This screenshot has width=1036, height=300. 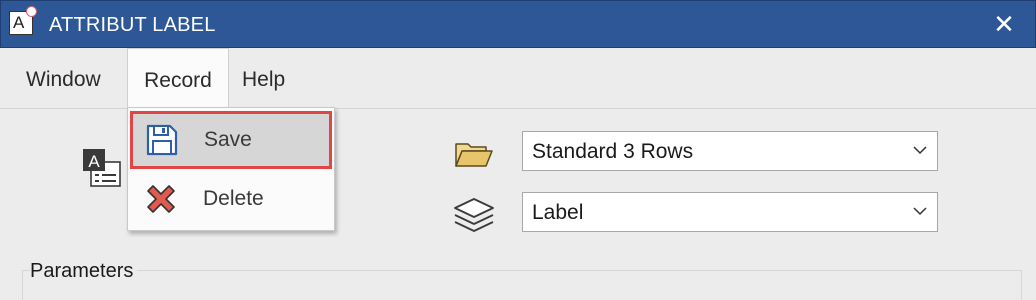 I want to click on layer-select: Label, so click(x=730, y=212).